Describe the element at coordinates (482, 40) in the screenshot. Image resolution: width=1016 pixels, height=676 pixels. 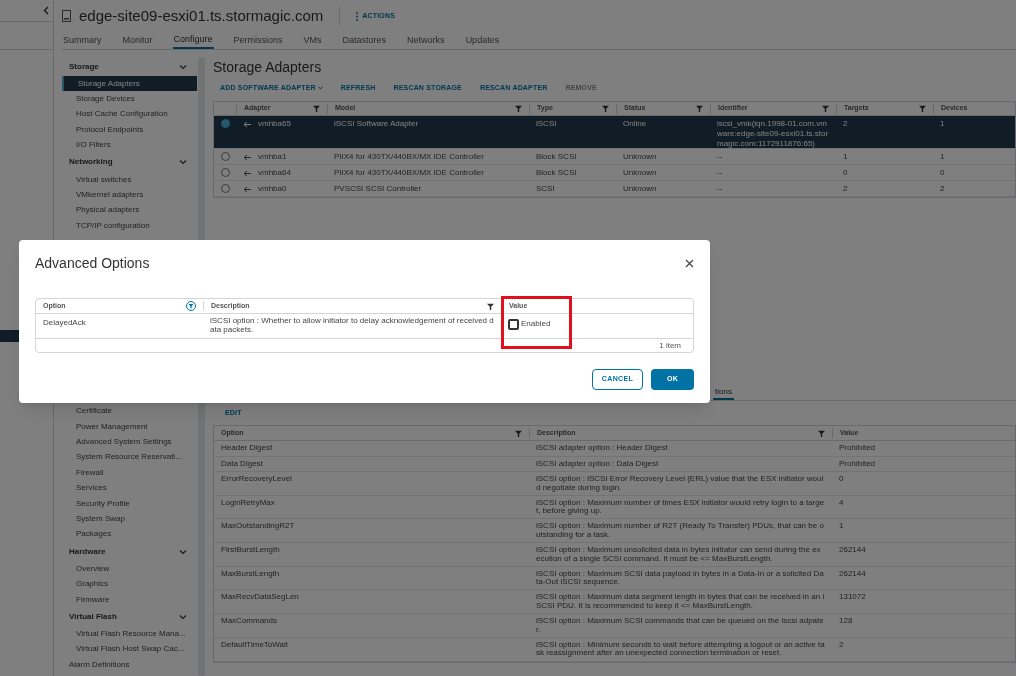
I see `nav-tab: Updates` at that location.